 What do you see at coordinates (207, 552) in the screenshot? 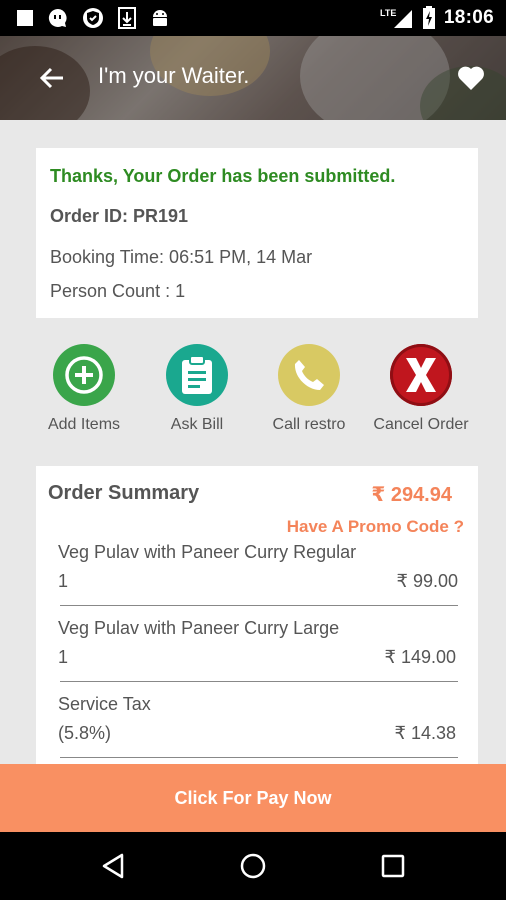
I see `item-name: Veg Pulav with Paneer Curry Regular` at bounding box center [207, 552].